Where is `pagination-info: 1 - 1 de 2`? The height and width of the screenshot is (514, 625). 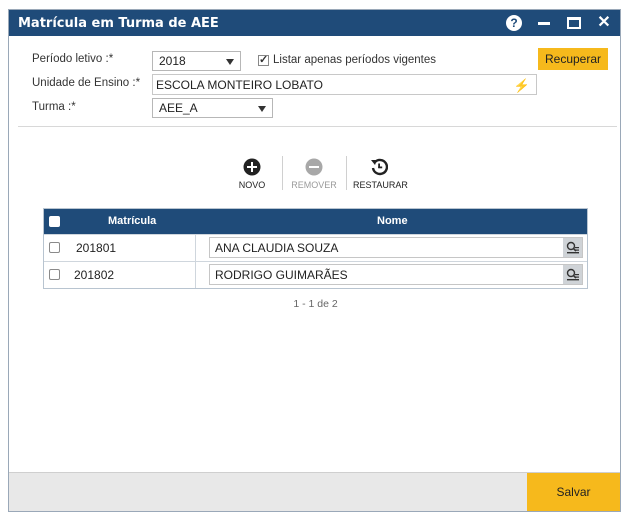
pagination-info: 1 - 1 de 2 is located at coordinates (315, 304).